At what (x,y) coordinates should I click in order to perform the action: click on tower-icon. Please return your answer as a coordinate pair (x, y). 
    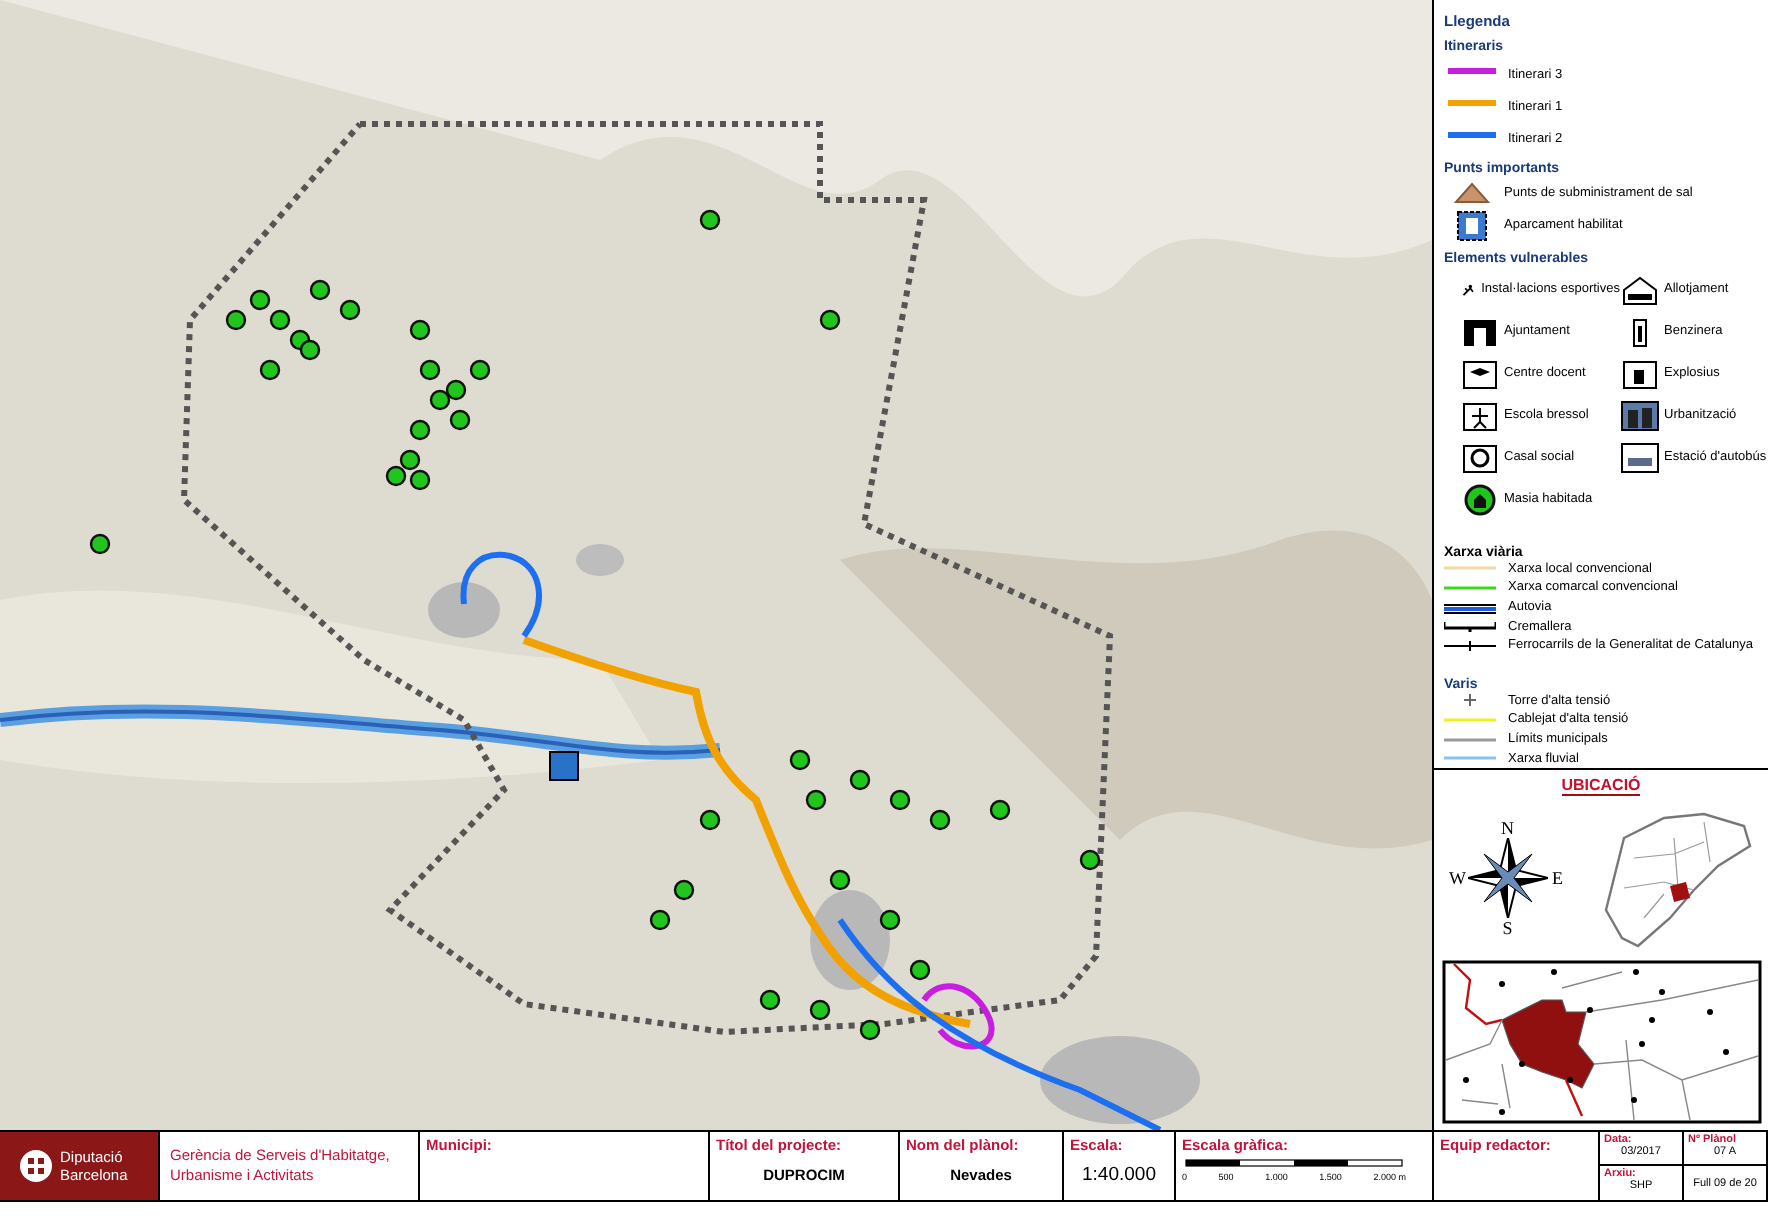
    Looking at the image, I should click on (1470, 700).